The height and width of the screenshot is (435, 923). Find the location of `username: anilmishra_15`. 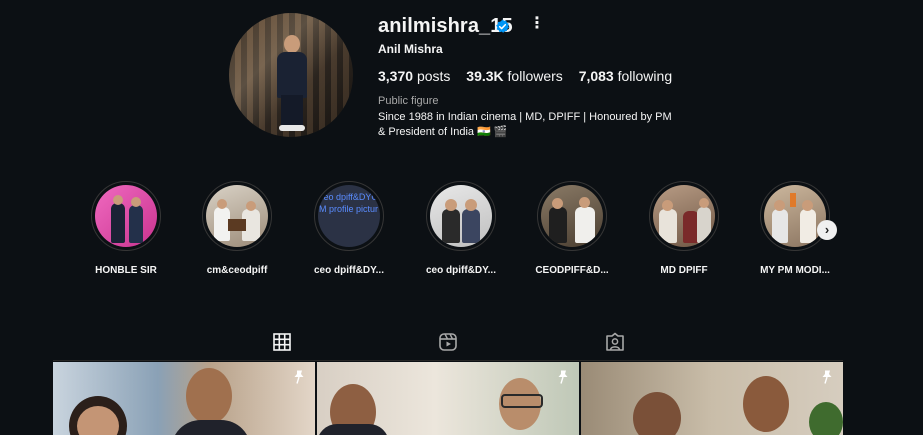

username: anilmishra_15 is located at coordinates (445, 26).